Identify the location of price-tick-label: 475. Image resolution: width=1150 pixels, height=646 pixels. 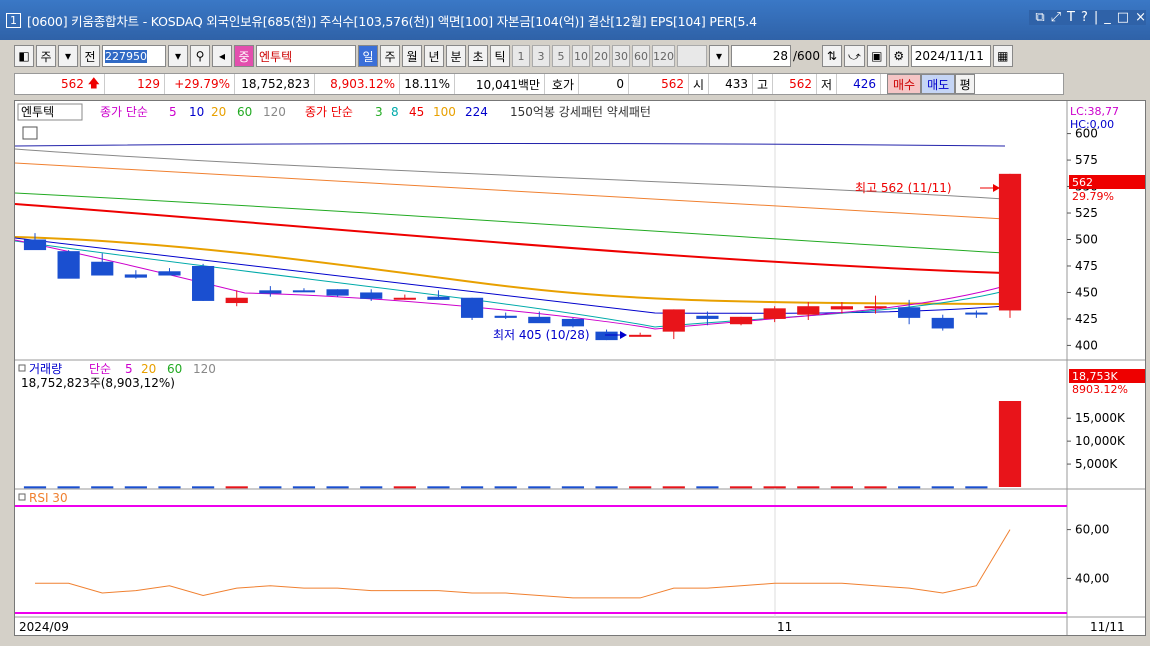
(1086, 266).